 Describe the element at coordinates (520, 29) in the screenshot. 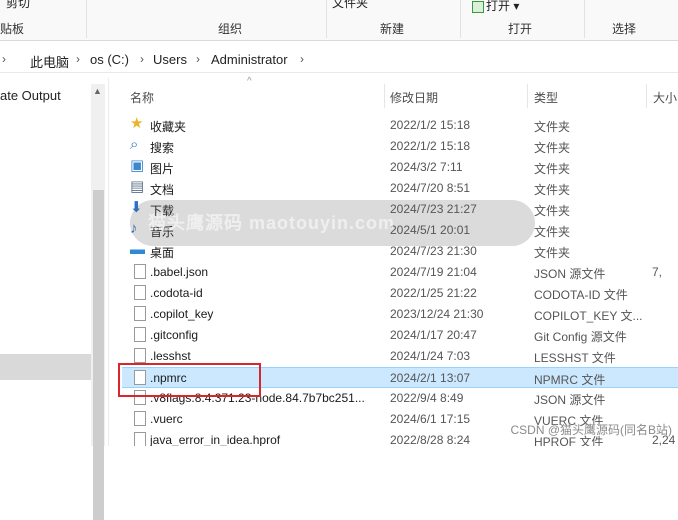

I see `group-open-label: 打开` at that location.